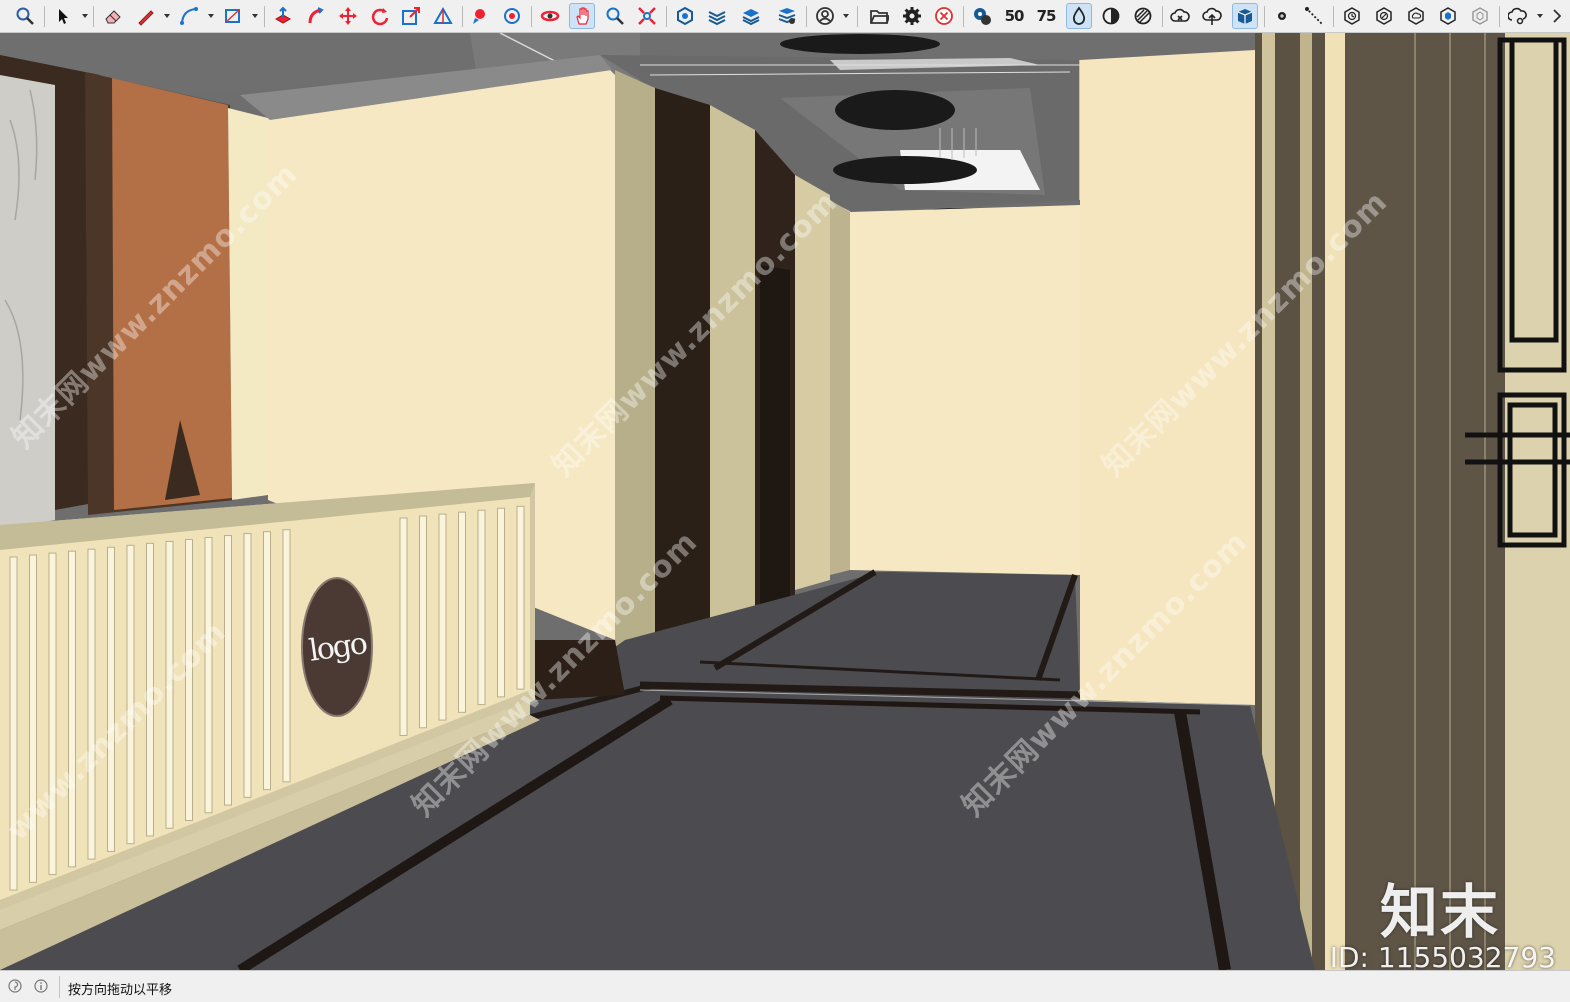 This screenshot has width=1570, height=1002. What do you see at coordinates (146, 16) in the screenshot?
I see `line-icon` at bounding box center [146, 16].